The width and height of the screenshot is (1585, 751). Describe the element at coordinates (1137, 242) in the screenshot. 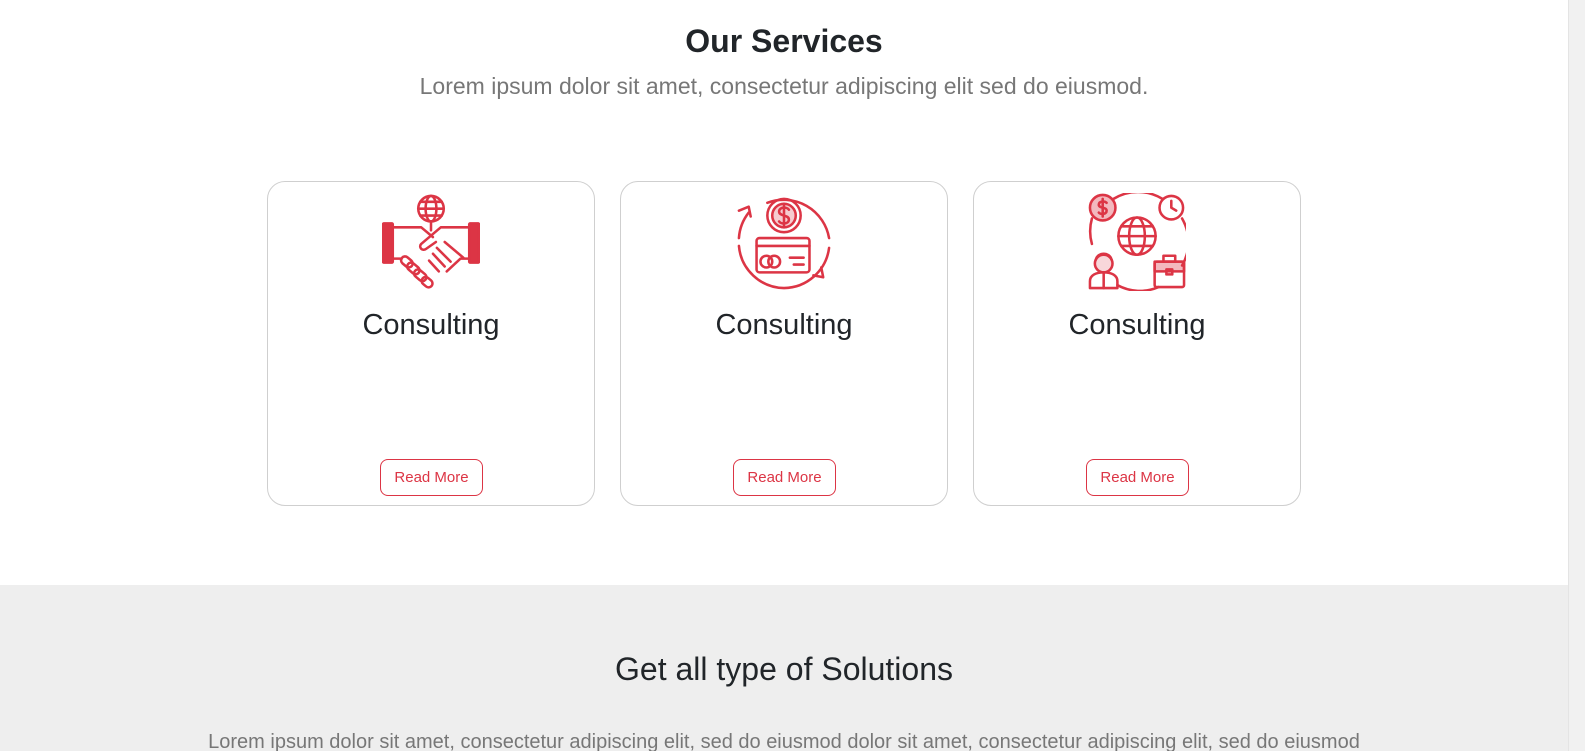

I see `global-business-icon` at that location.